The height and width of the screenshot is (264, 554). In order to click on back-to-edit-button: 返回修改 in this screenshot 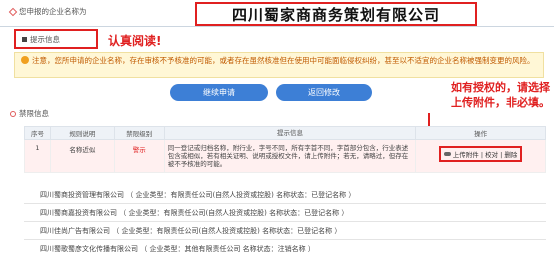, I will do `click(324, 92)`.